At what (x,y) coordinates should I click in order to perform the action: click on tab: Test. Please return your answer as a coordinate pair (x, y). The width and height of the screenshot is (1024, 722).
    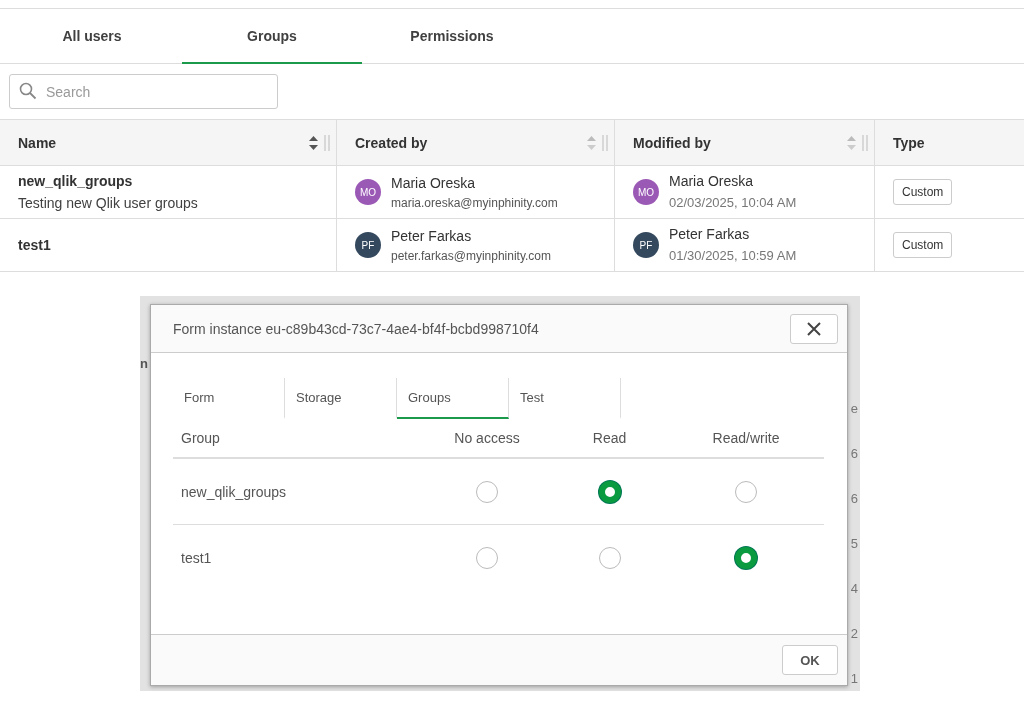
    Looking at the image, I should click on (565, 398).